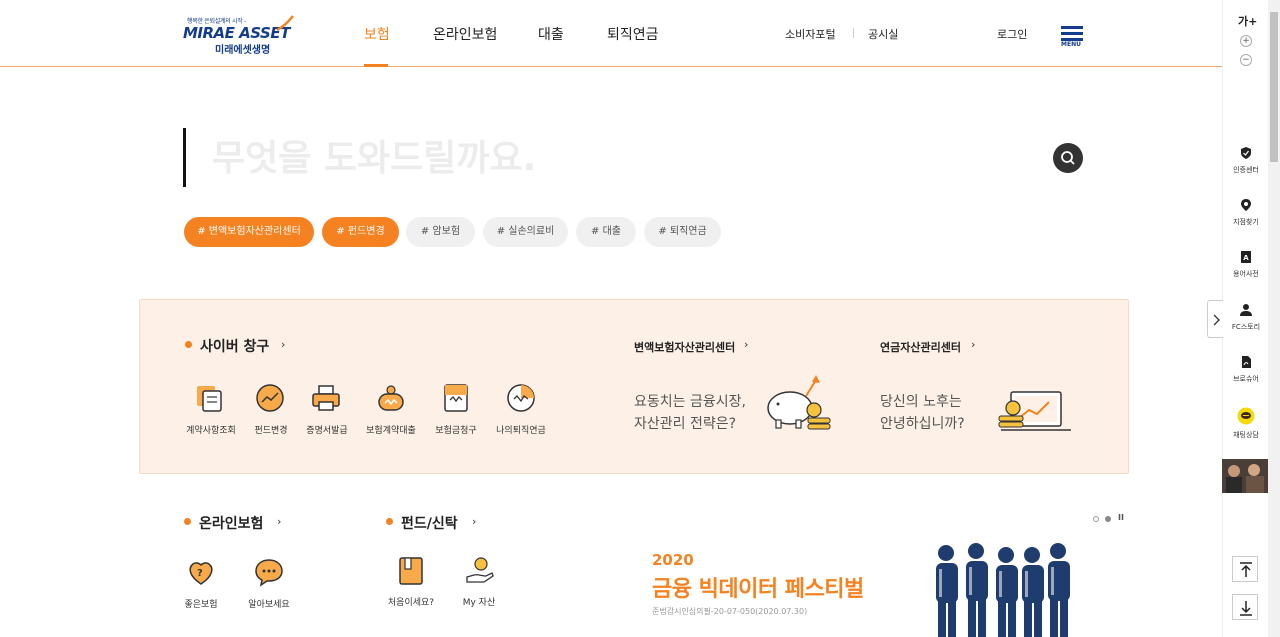  I want to click on quick-label: 나의퇴직연금, so click(521, 429).